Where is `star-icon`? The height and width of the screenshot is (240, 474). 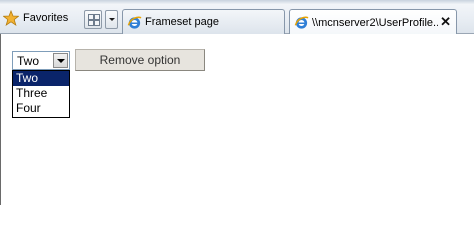
star-icon is located at coordinates (11, 18).